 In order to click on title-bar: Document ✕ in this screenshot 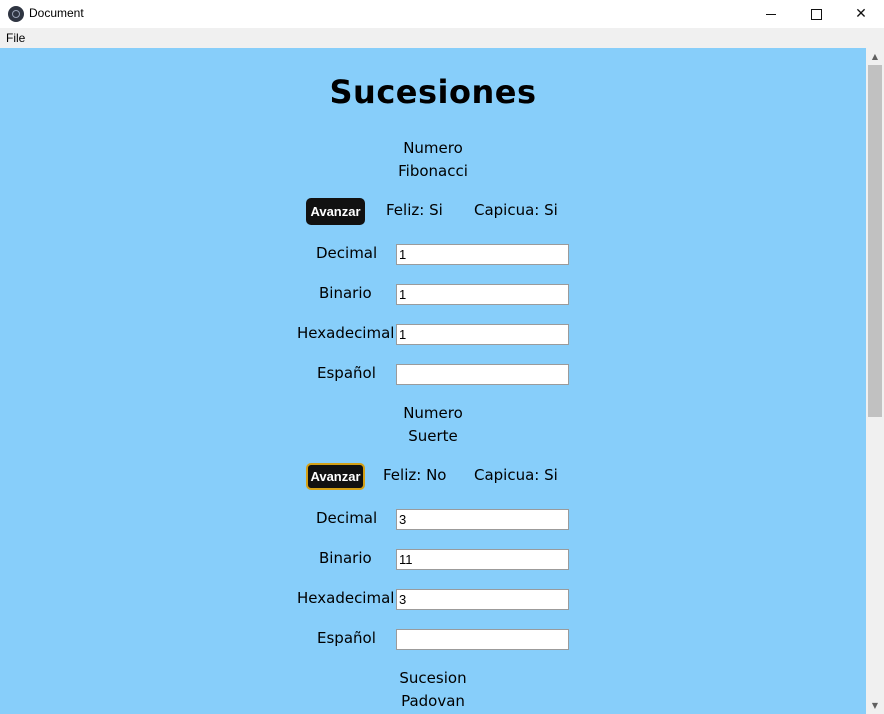, I will do `click(442, 14)`.